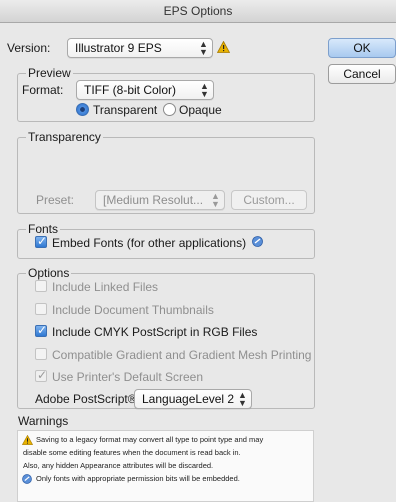 This screenshot has width=396, height=502. I want to click on warnings-heading: Warnings, so click(43, 421).